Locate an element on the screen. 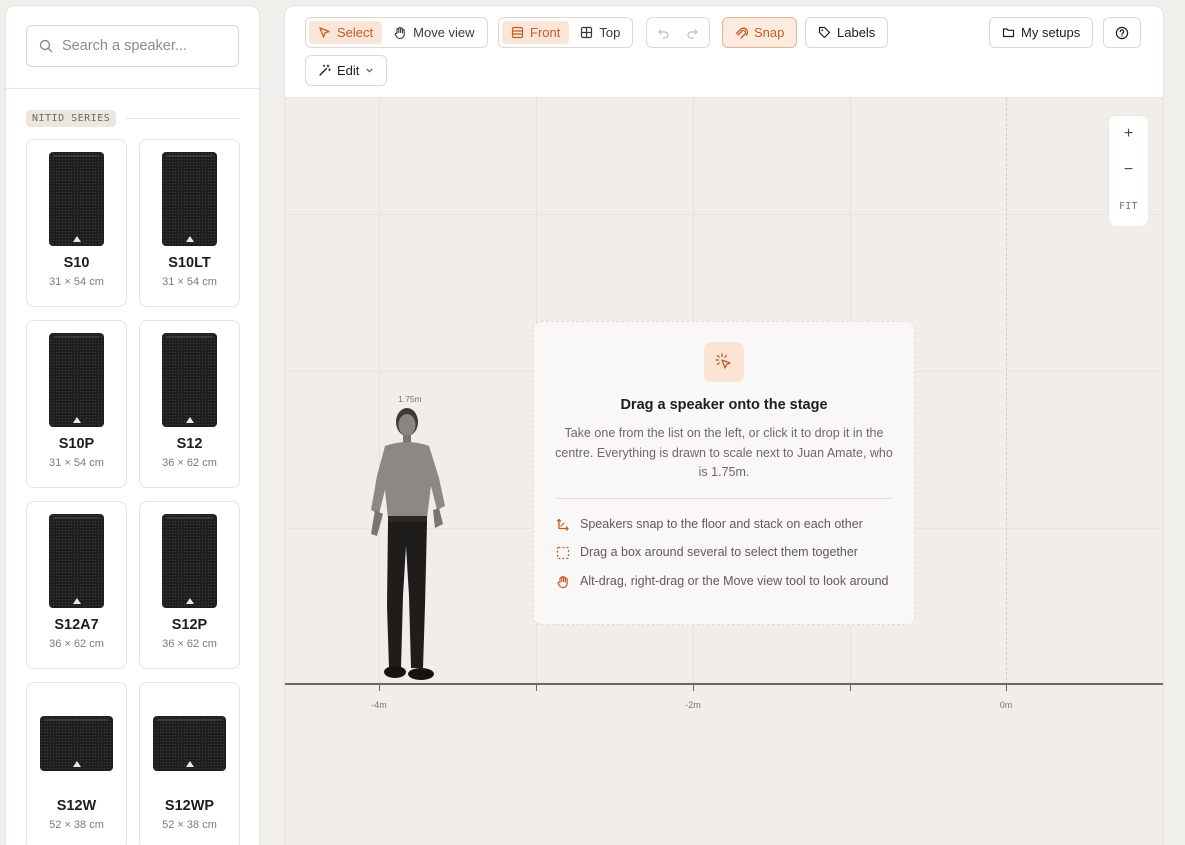 The height and width of the screenshot is (845, 1185). history-group is located at coordinates (678, 32).